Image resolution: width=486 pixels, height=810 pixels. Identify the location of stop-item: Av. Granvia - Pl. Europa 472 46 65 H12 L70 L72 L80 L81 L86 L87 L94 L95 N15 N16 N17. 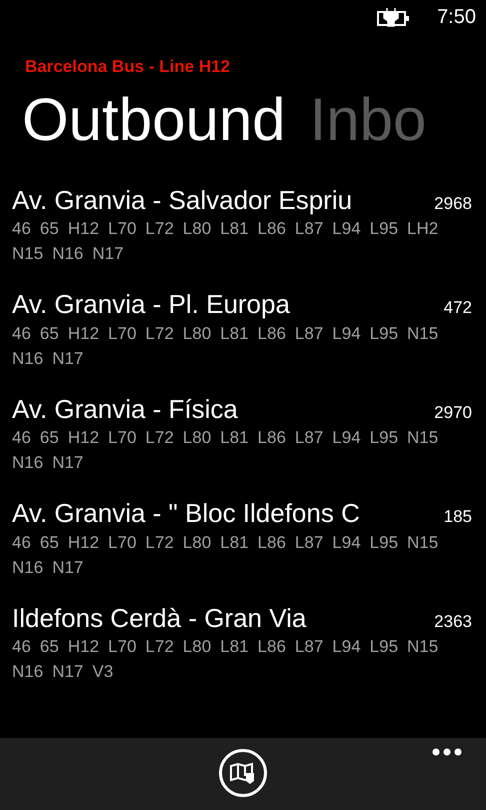
(242, 329).